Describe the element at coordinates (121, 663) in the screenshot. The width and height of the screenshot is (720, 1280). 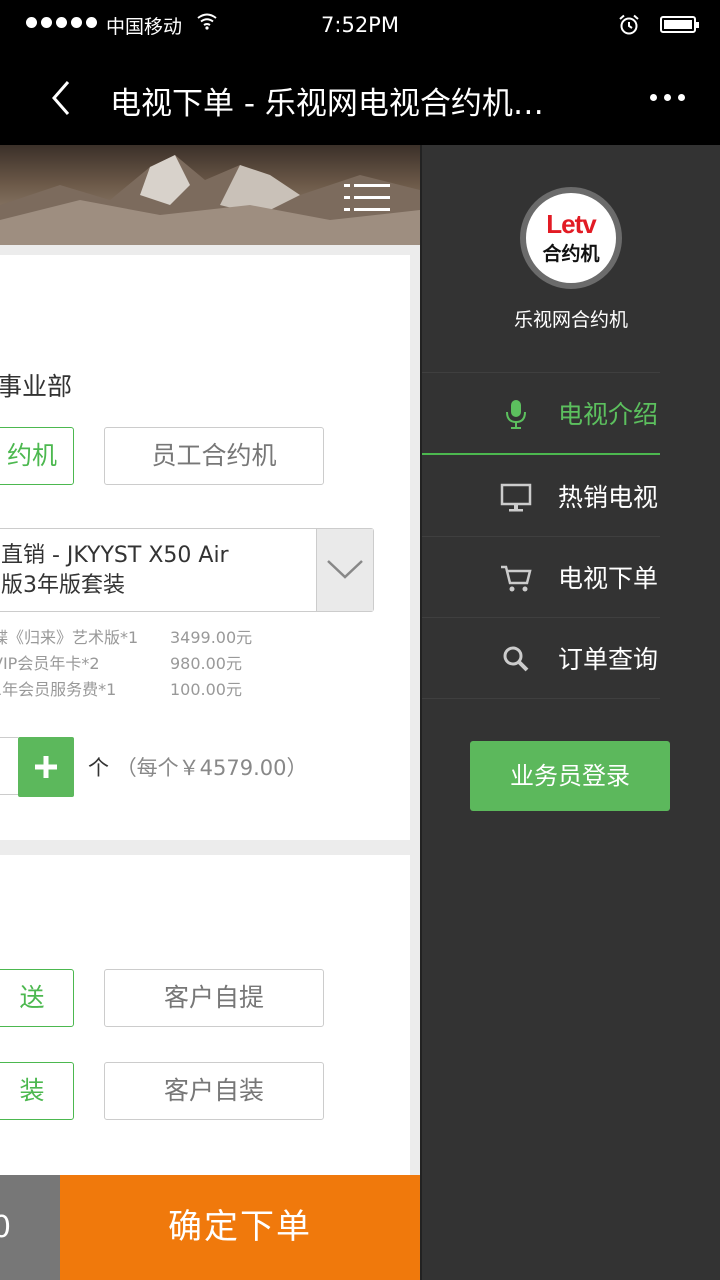
I see `package-item: VIP会员年卡*2 980.00元` at that location.